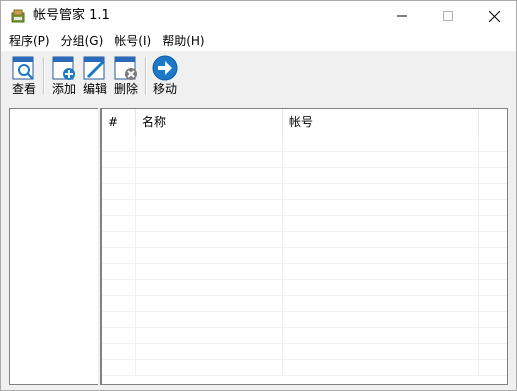 This screenshot has height=391, width=517. I want to click on view-icon, so click(23, 68).